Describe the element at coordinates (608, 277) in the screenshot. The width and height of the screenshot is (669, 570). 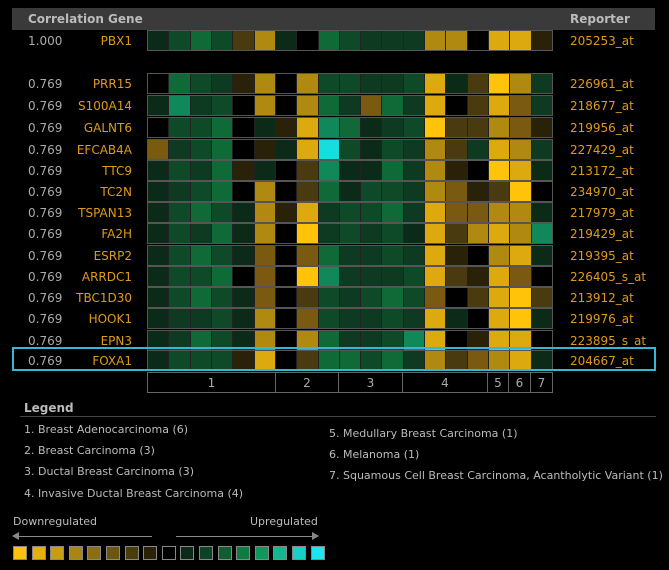
I see `reporter-link: 226405_s_at` at that location.